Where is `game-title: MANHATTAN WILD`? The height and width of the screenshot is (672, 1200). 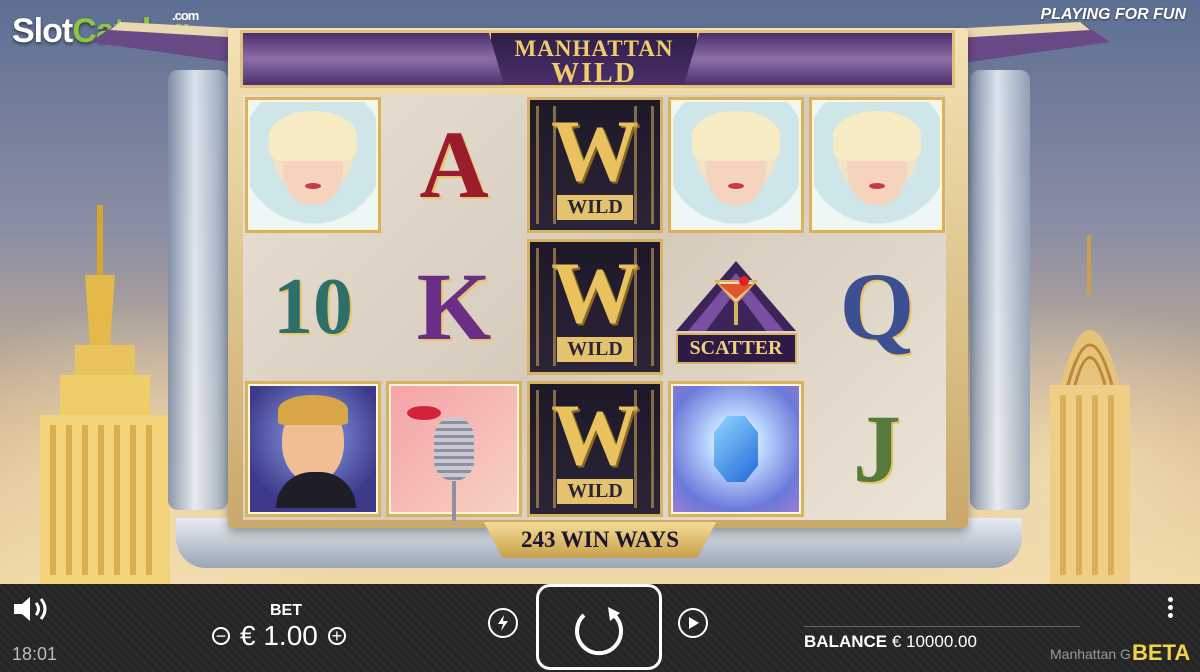
game-title: MANHATTAN WILD is located at coordinates (594, 59).